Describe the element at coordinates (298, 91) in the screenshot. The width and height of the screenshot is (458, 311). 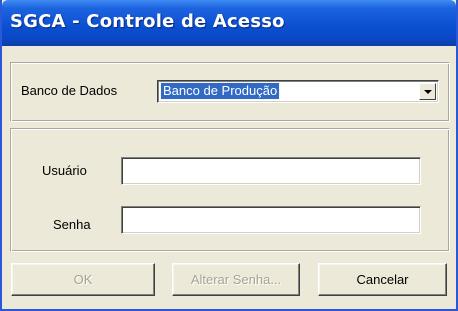
I see `database-select: Banco de Produção` at that location.